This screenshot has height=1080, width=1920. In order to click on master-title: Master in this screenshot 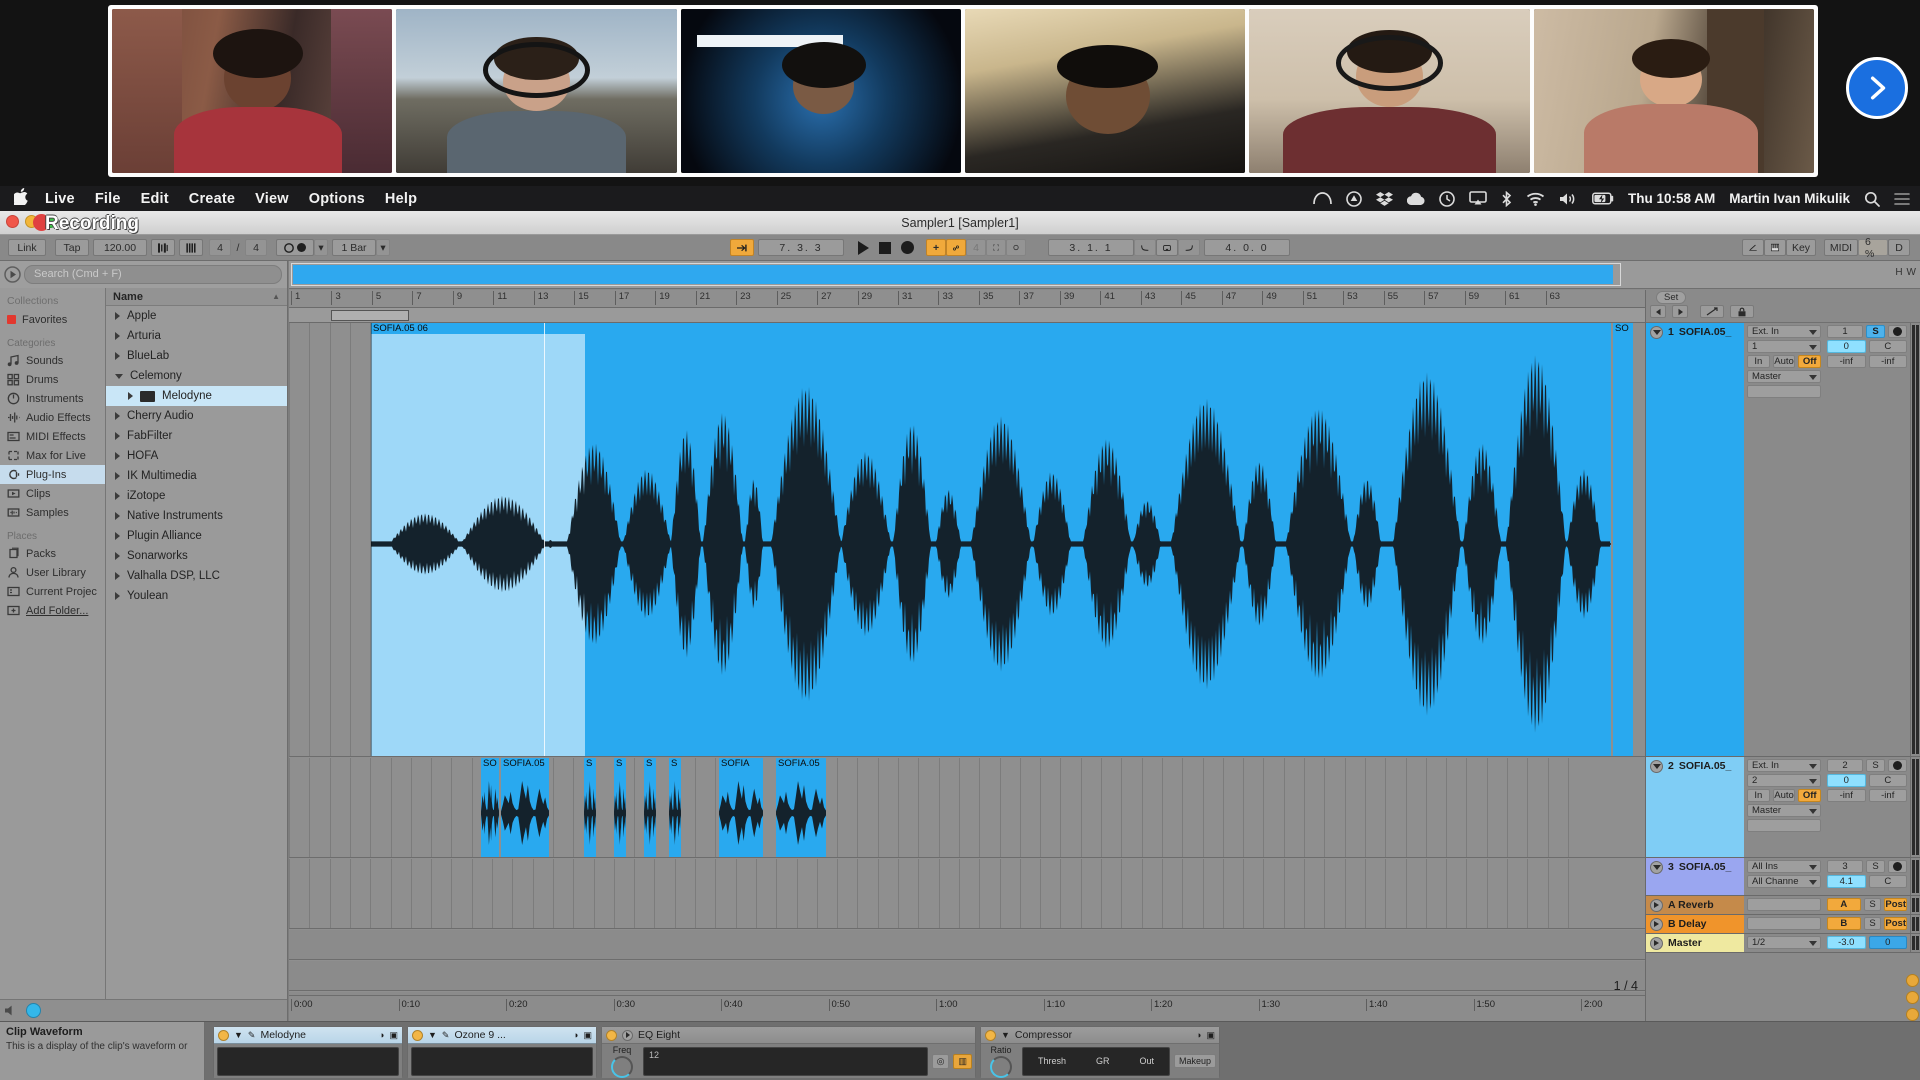, I will do `click(1685, 943)`.